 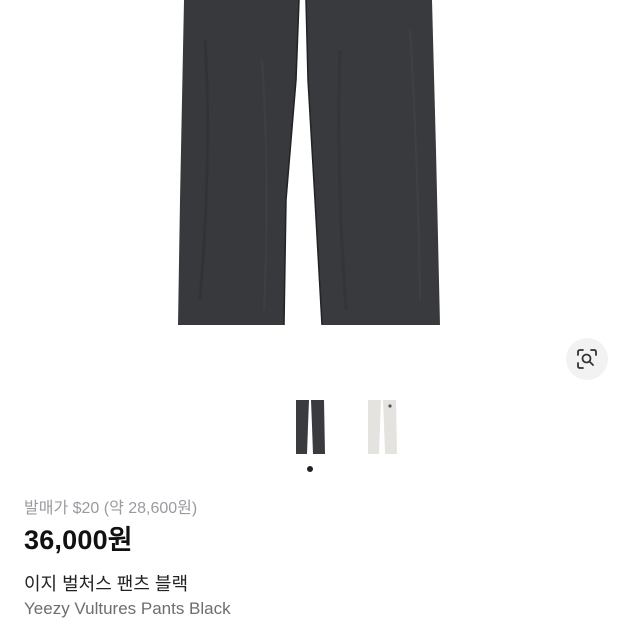 I want to click on image-search-lens-icon, so click(x=587, y=359).